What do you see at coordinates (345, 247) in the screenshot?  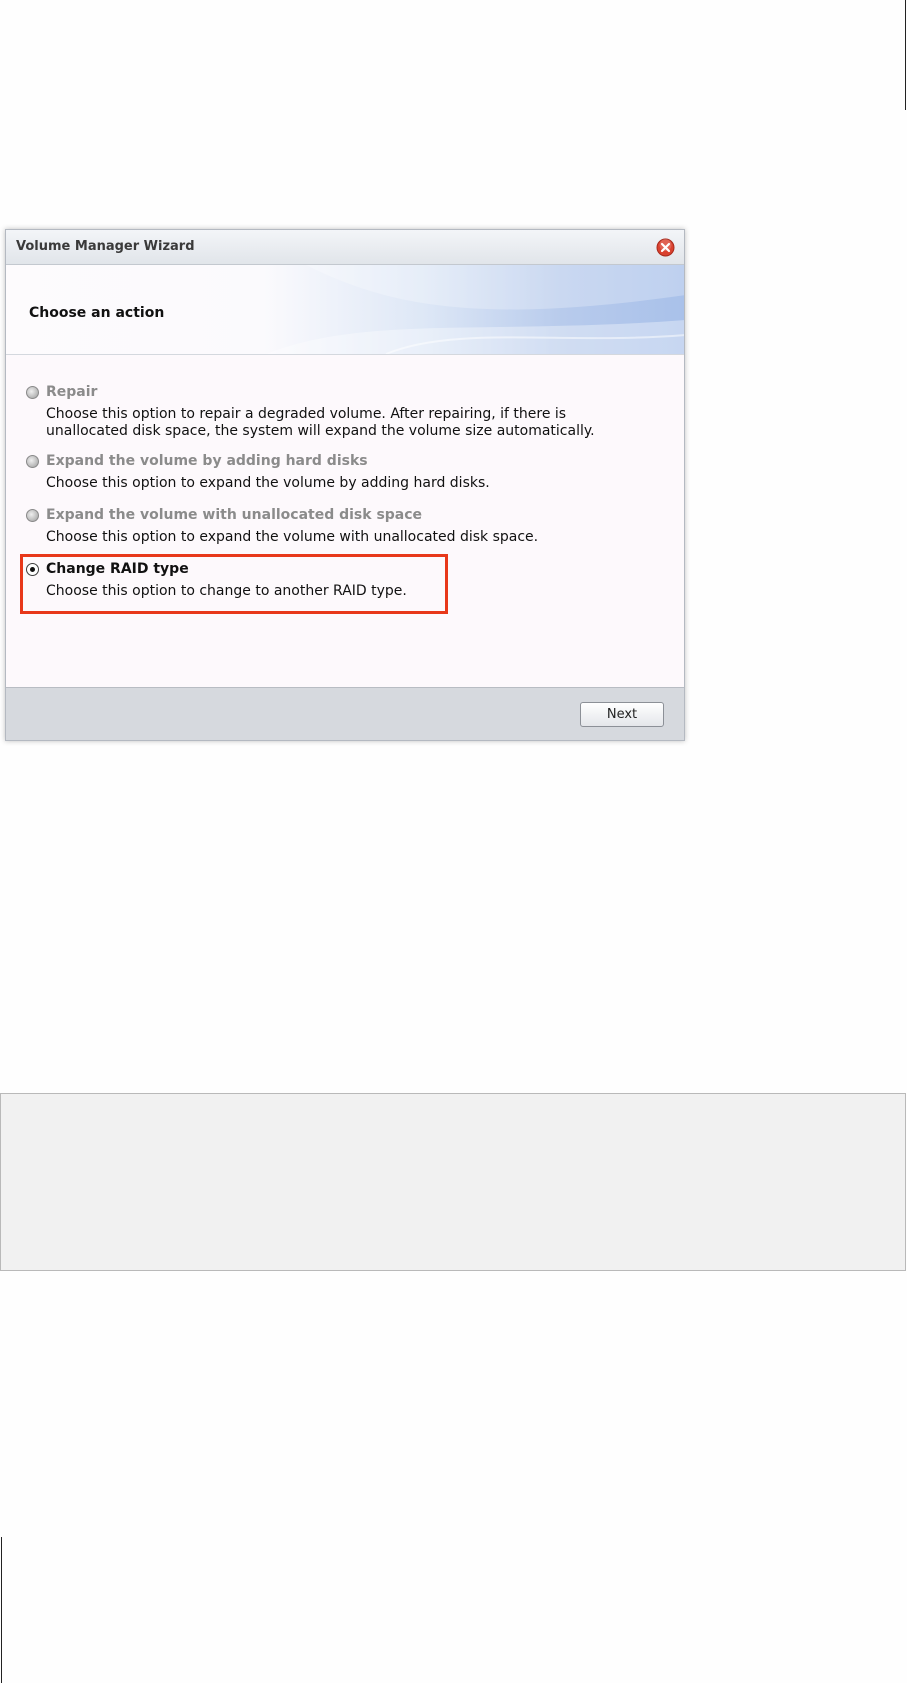 I see `dialog-titlebar: Volume Manager Wizard` at bounding box center [345, 247].